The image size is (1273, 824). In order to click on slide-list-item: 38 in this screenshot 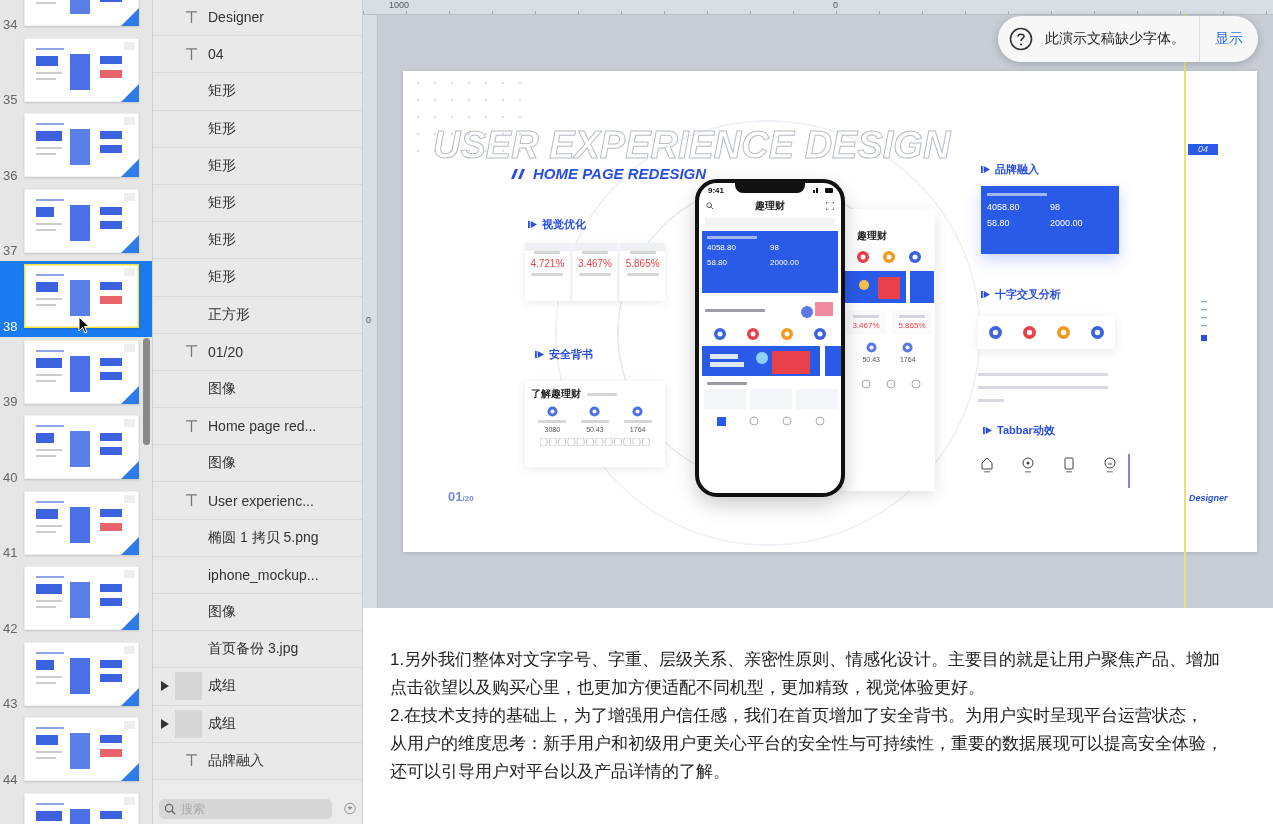, I will do `click(76, 299)`.